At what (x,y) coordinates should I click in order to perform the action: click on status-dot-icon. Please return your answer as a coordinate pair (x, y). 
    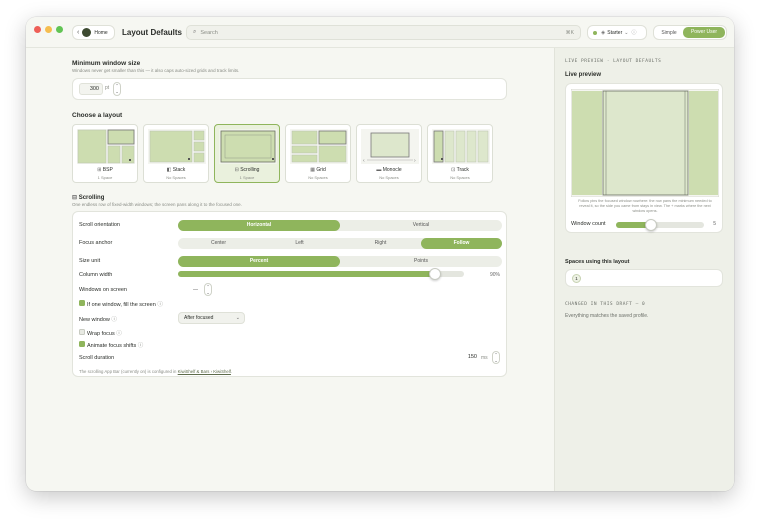
    Looking at the image, I should click on (595, 32).